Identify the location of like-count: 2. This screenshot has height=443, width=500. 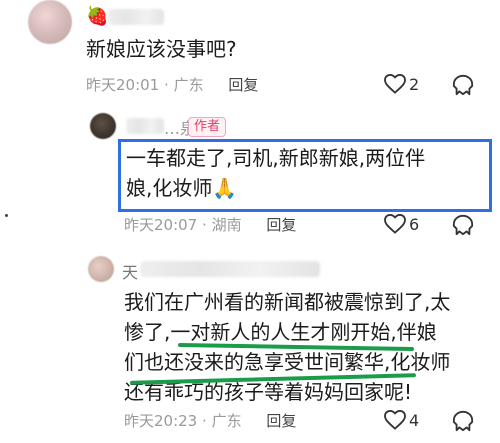
(414, 84).